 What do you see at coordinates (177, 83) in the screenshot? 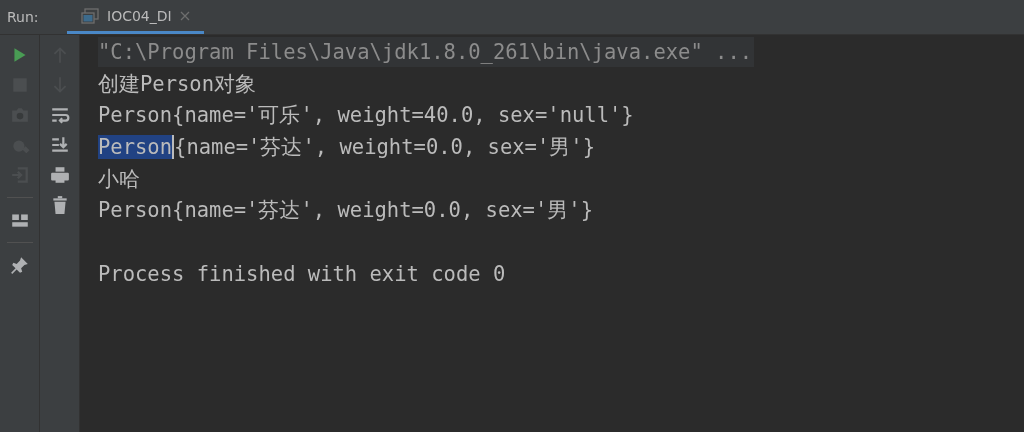
I see `console-line: 创建Person对象` at bounding box center [177, 83].